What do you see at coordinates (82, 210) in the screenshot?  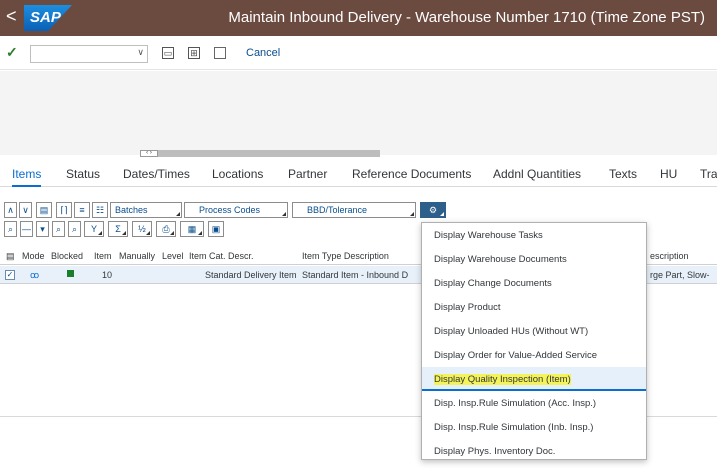 I see `list-icon: ≡` at bounding box center [82, 210].